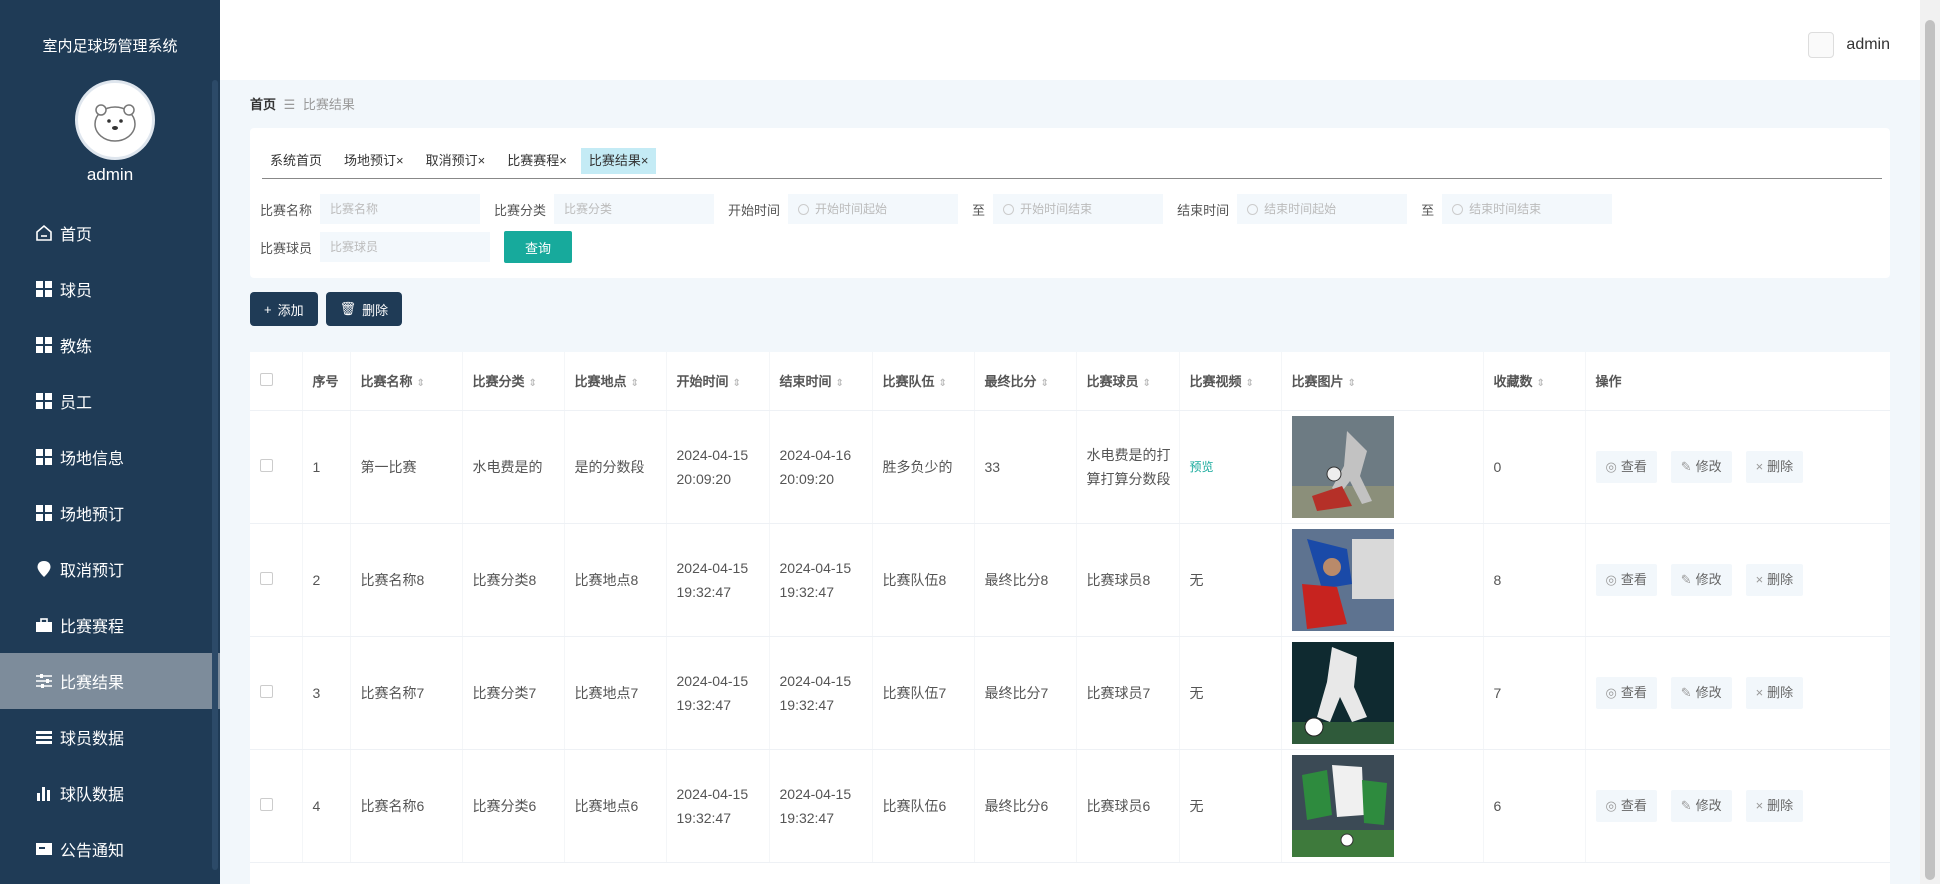  What do you see at coordinates (1025, 467) in the screenshot?
I see `cell-score: 33` at bounding box center [1025, 467].